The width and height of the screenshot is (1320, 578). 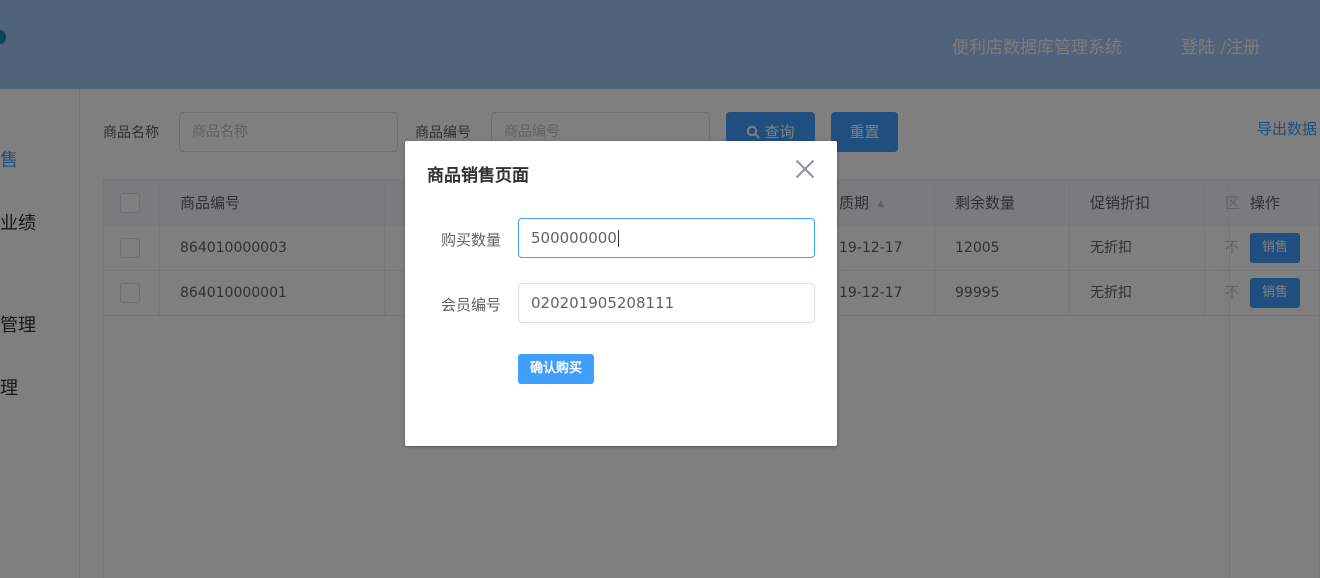 What do you see at coordinates (603, 303) in the screenshot?
I see `member-id-value: 020201905208111` at bounding box center [603, 303].